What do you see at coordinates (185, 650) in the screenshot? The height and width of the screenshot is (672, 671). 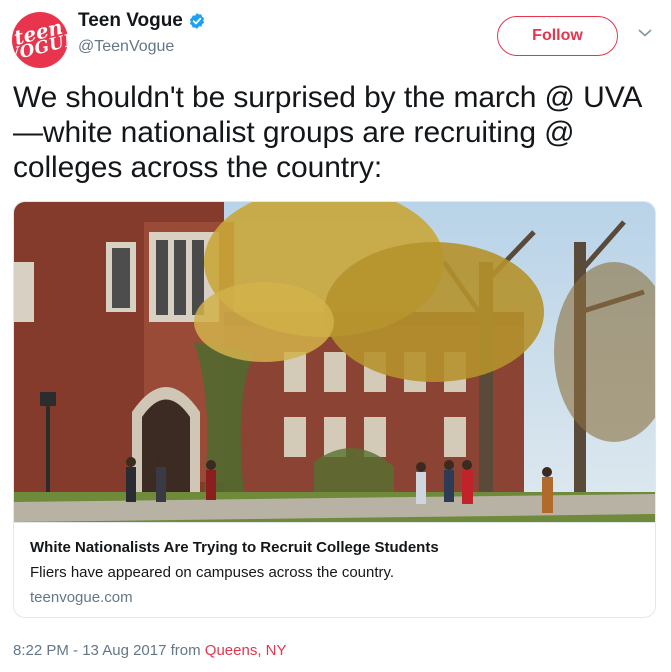 I see `from-label: from` at bounding box center [185, 650].